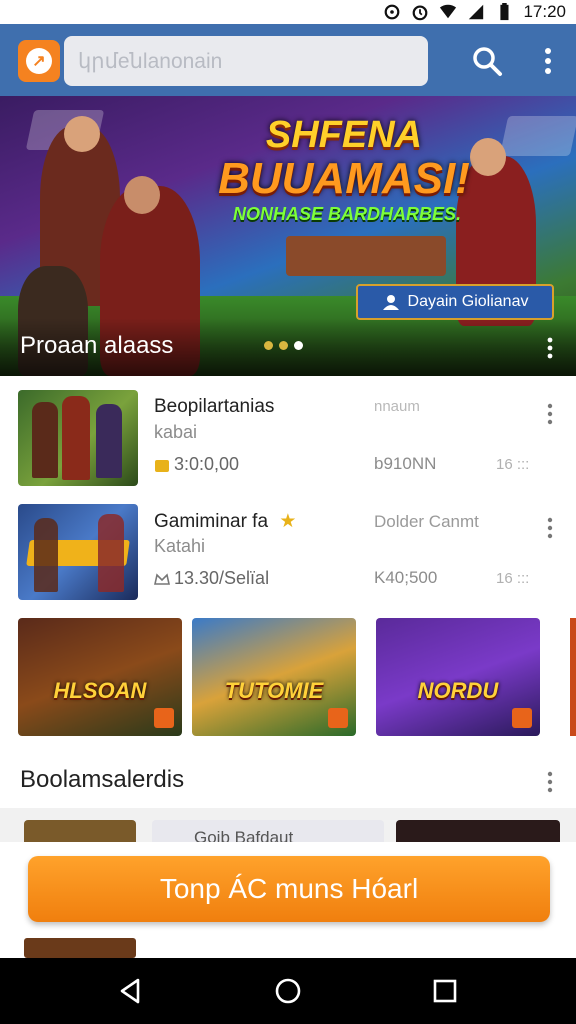 This screenshot has width=576, height=1024. What do you see at coordinates (288, 521) in the screenshot?
I see `star-icon: ★` at bounding box center [288, 521].